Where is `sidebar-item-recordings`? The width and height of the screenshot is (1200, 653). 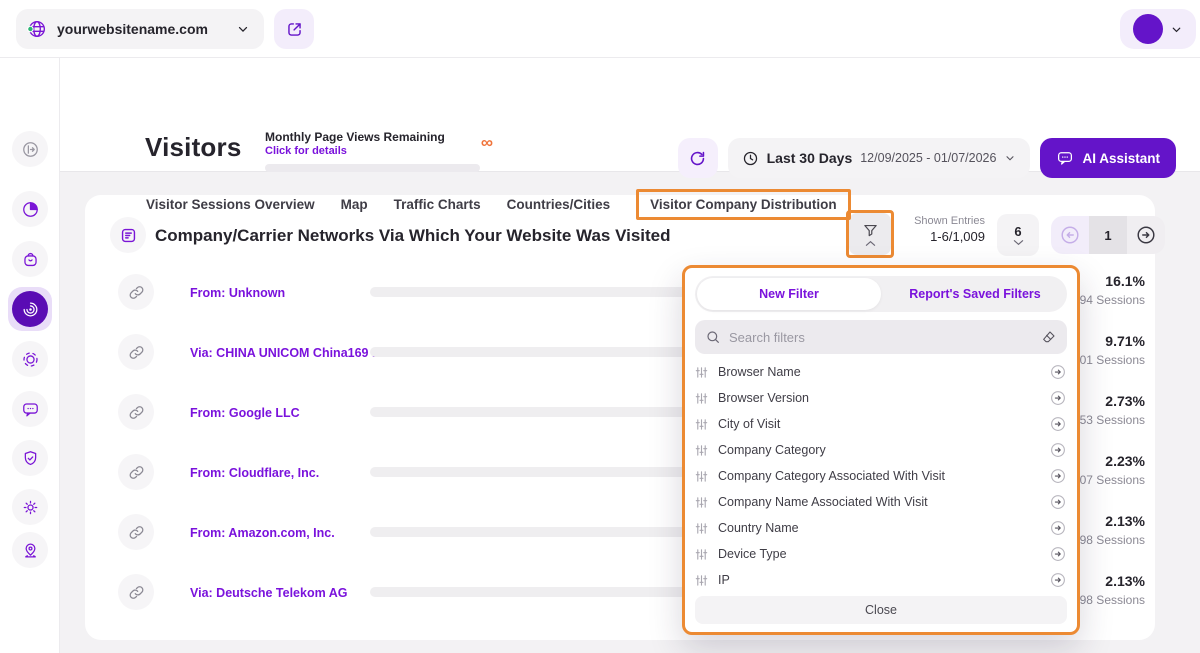 sidebar-item-recordings is located at coordinates (30, 359).